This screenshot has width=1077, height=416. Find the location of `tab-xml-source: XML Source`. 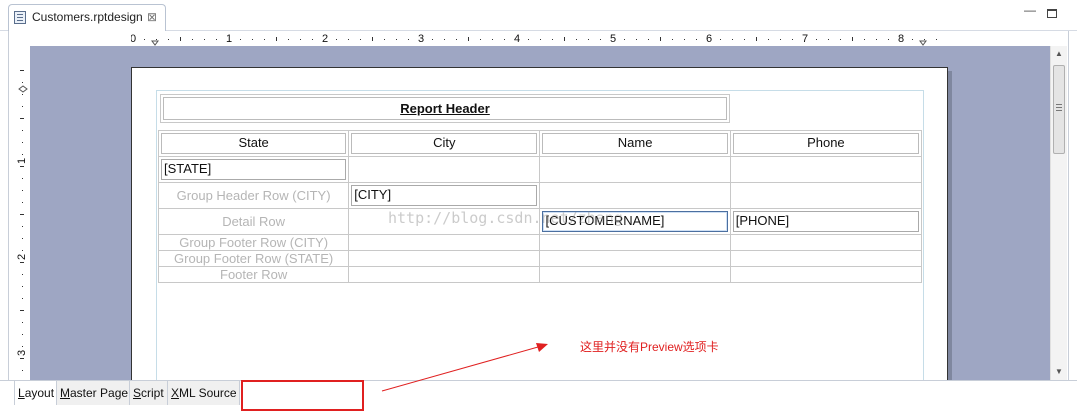

tab-xml-source: XML Source is located at coordinates (204, 393).